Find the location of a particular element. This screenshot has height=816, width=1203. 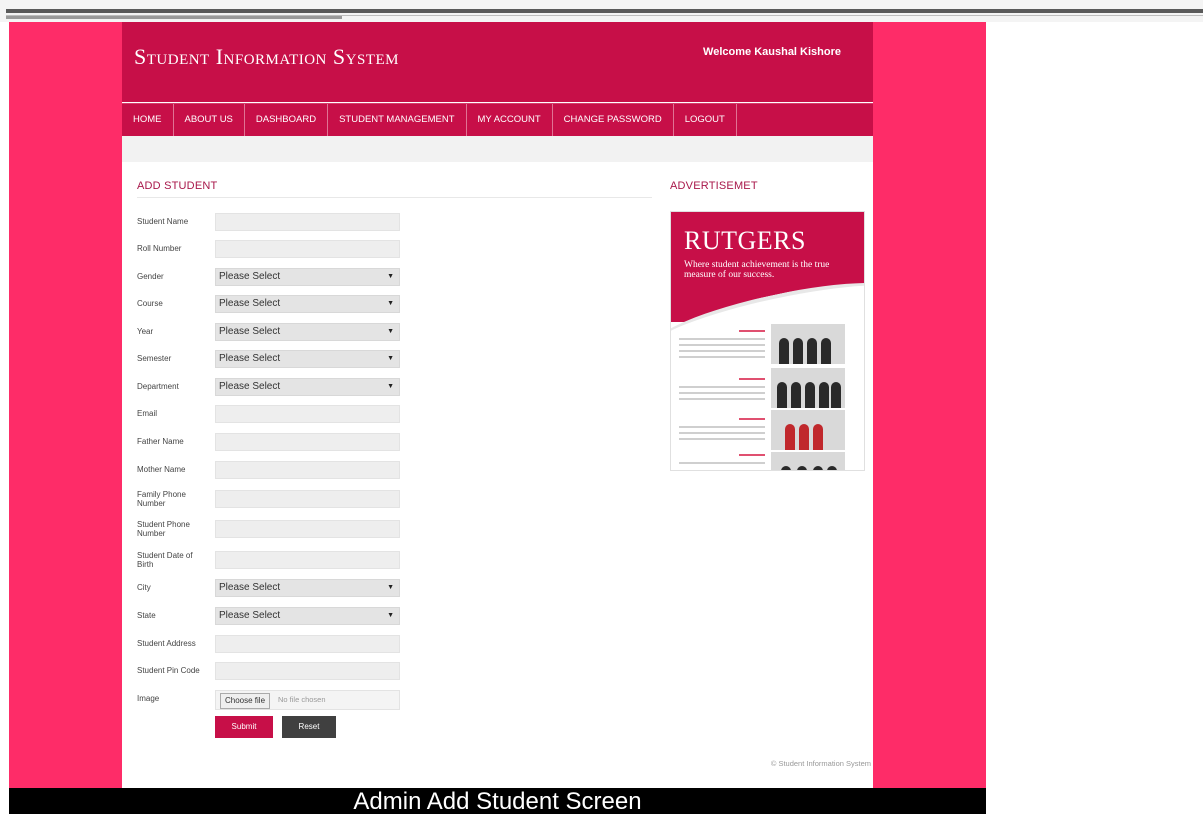

semester-select-value: Please Select is located at coordinates (250, 358).